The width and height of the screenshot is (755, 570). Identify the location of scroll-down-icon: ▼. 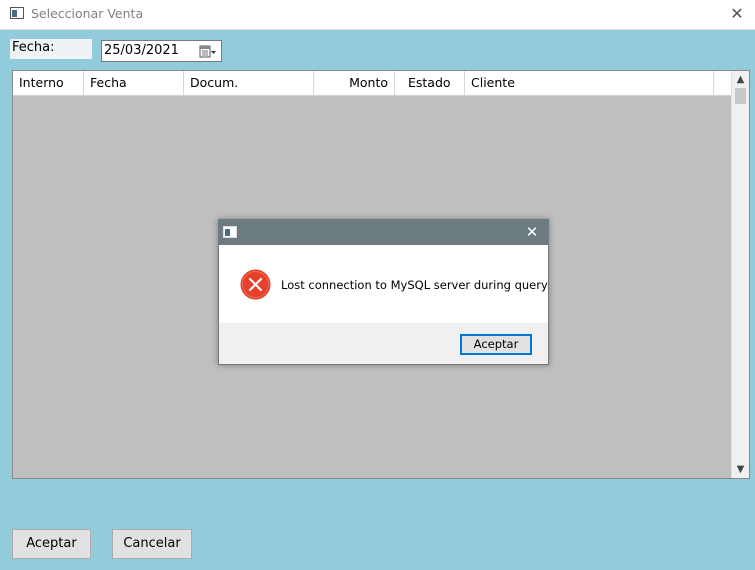
(740, 469).